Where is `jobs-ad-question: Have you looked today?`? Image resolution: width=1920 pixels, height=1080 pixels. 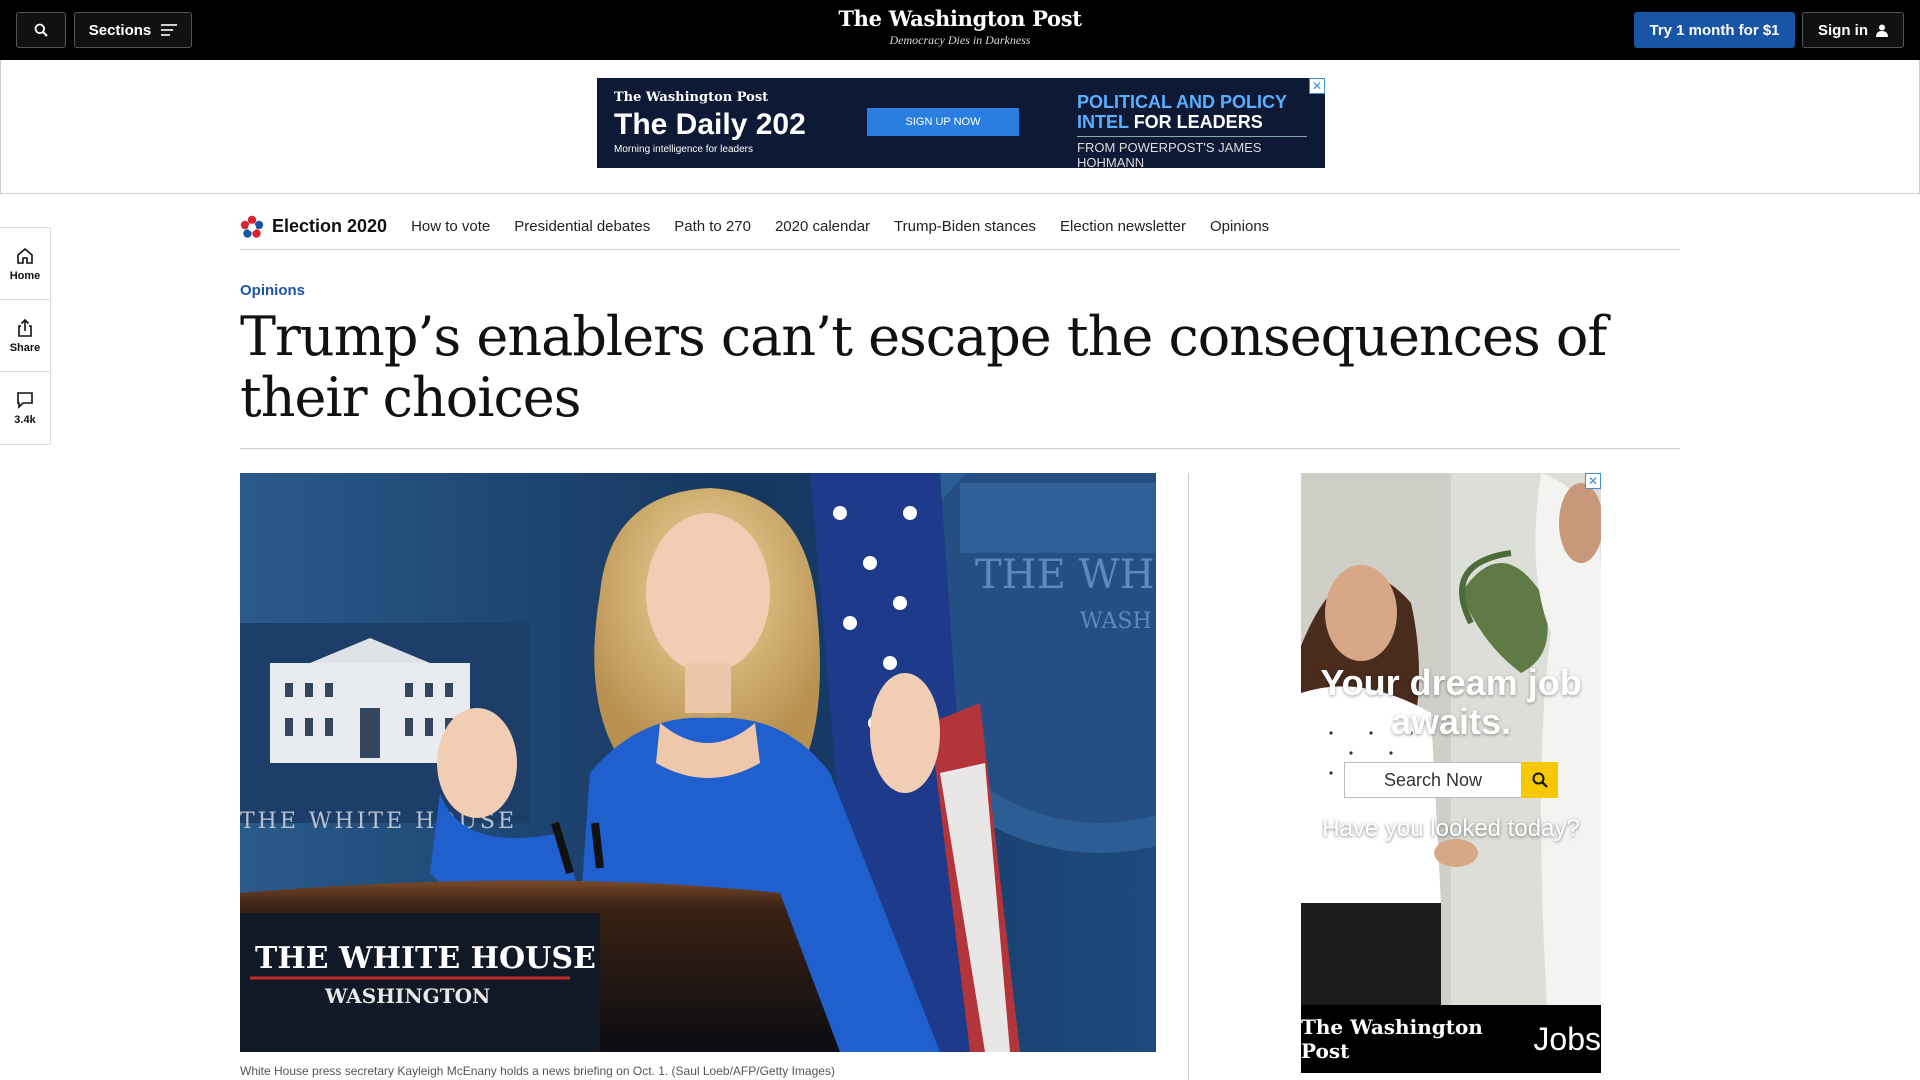 jobs-ad-question: Have you looked today? is located at coordinates (1451, 828).